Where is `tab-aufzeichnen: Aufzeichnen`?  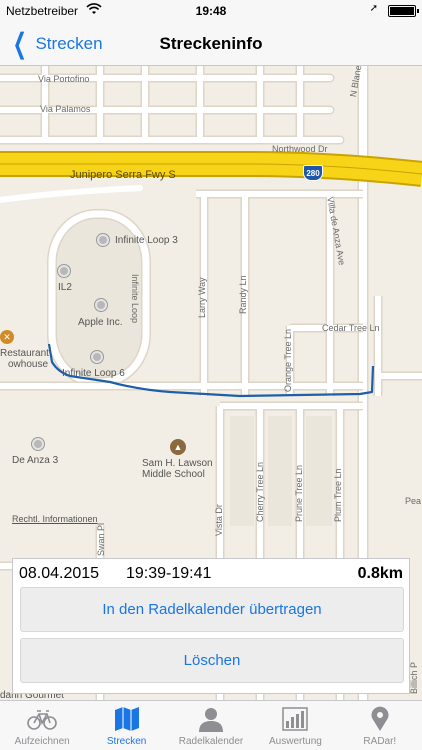
tab-aufzeichnen: Aufzeichnen is located at coordinates (42, 725).